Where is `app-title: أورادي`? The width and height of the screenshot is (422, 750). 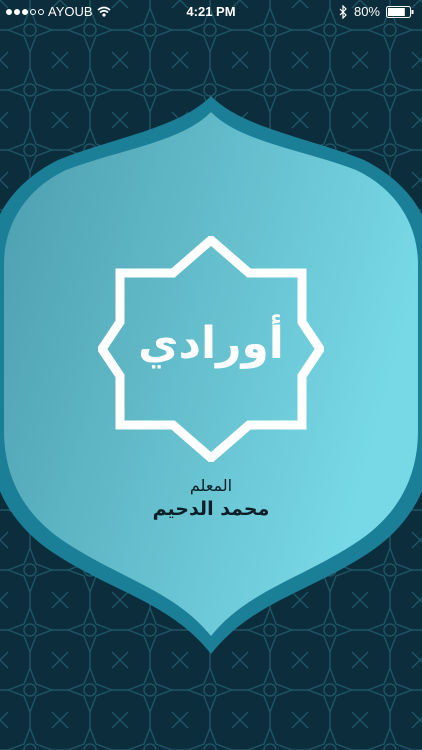
app-title: أورادي is located at coordinates (211, 343).